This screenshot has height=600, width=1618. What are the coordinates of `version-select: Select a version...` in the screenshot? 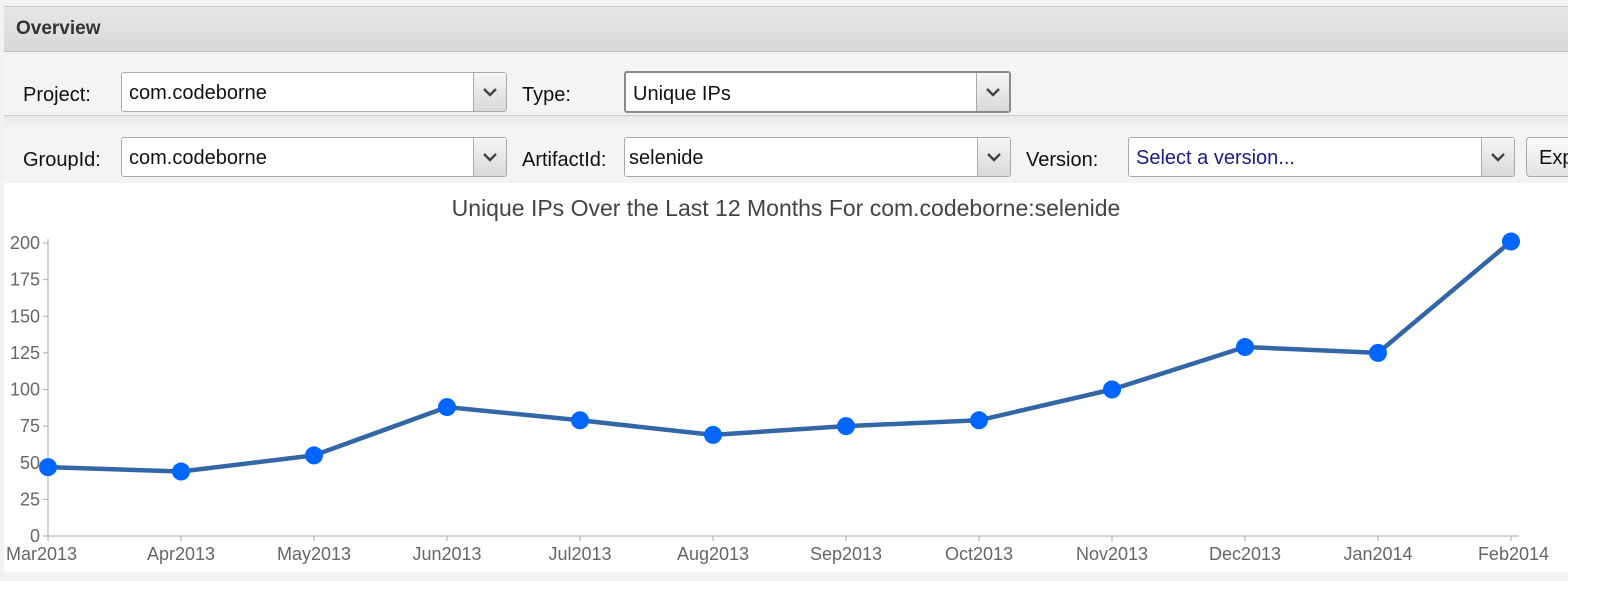 It's located at (1321, 157).